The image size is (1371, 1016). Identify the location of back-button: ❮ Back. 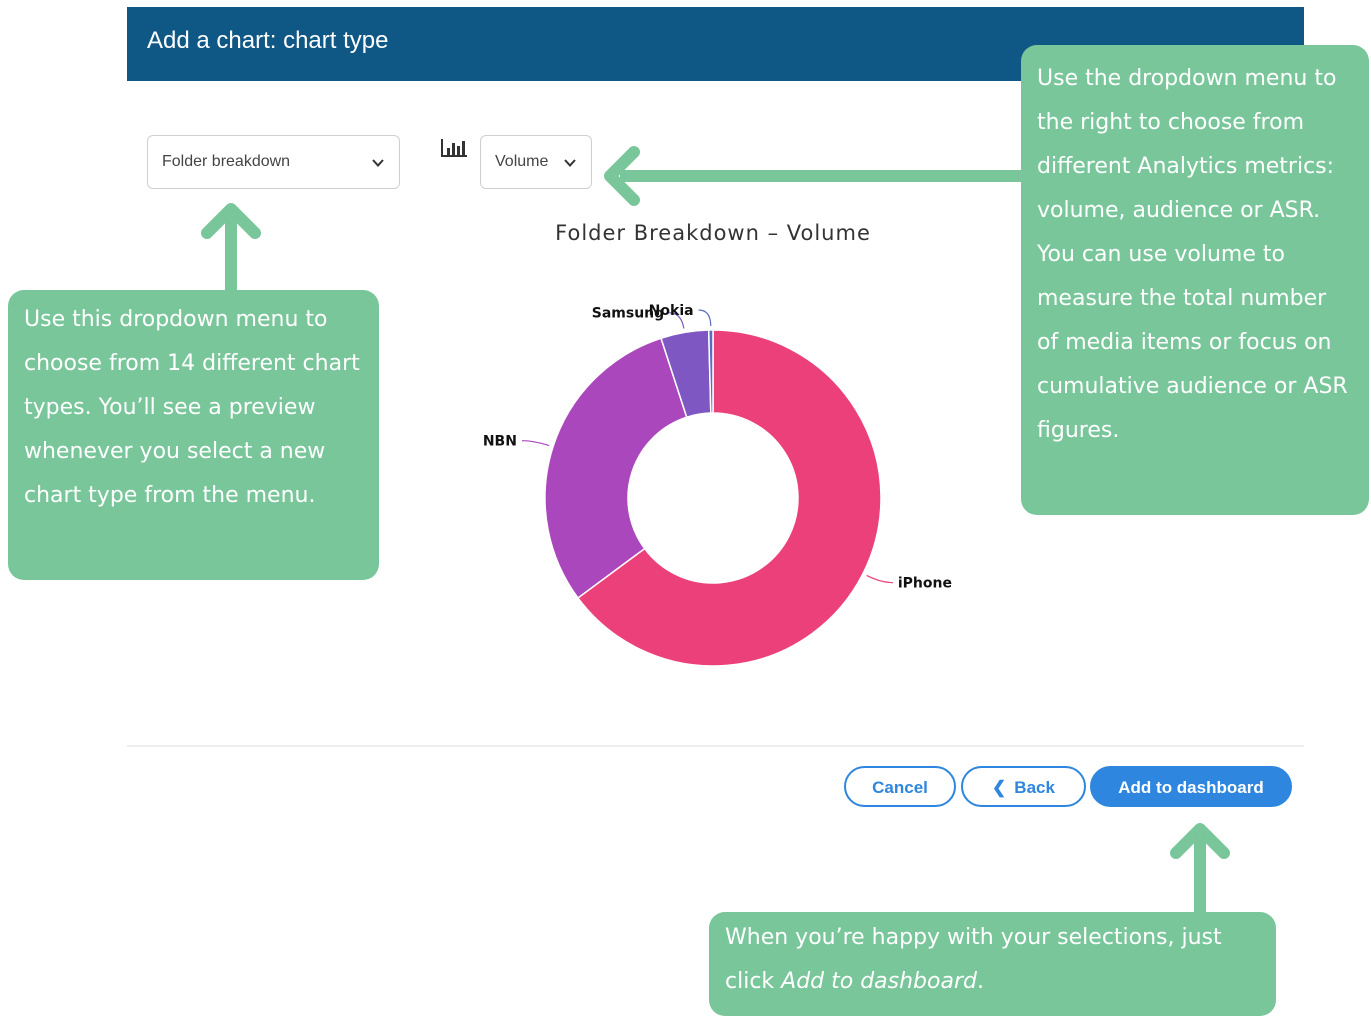
(1023, 786).